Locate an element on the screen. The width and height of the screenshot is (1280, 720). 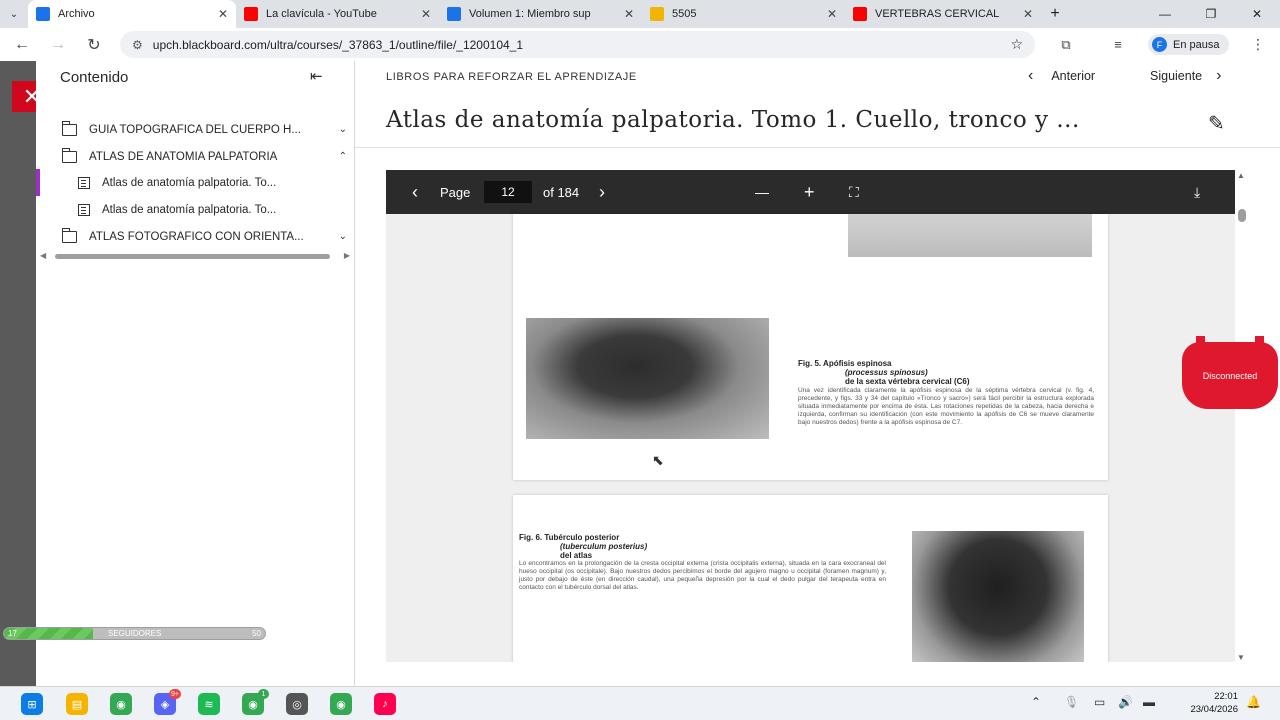
browser-tab: VERTEBRAS CERVICAL ✕ is located at coordinates (943, 14).